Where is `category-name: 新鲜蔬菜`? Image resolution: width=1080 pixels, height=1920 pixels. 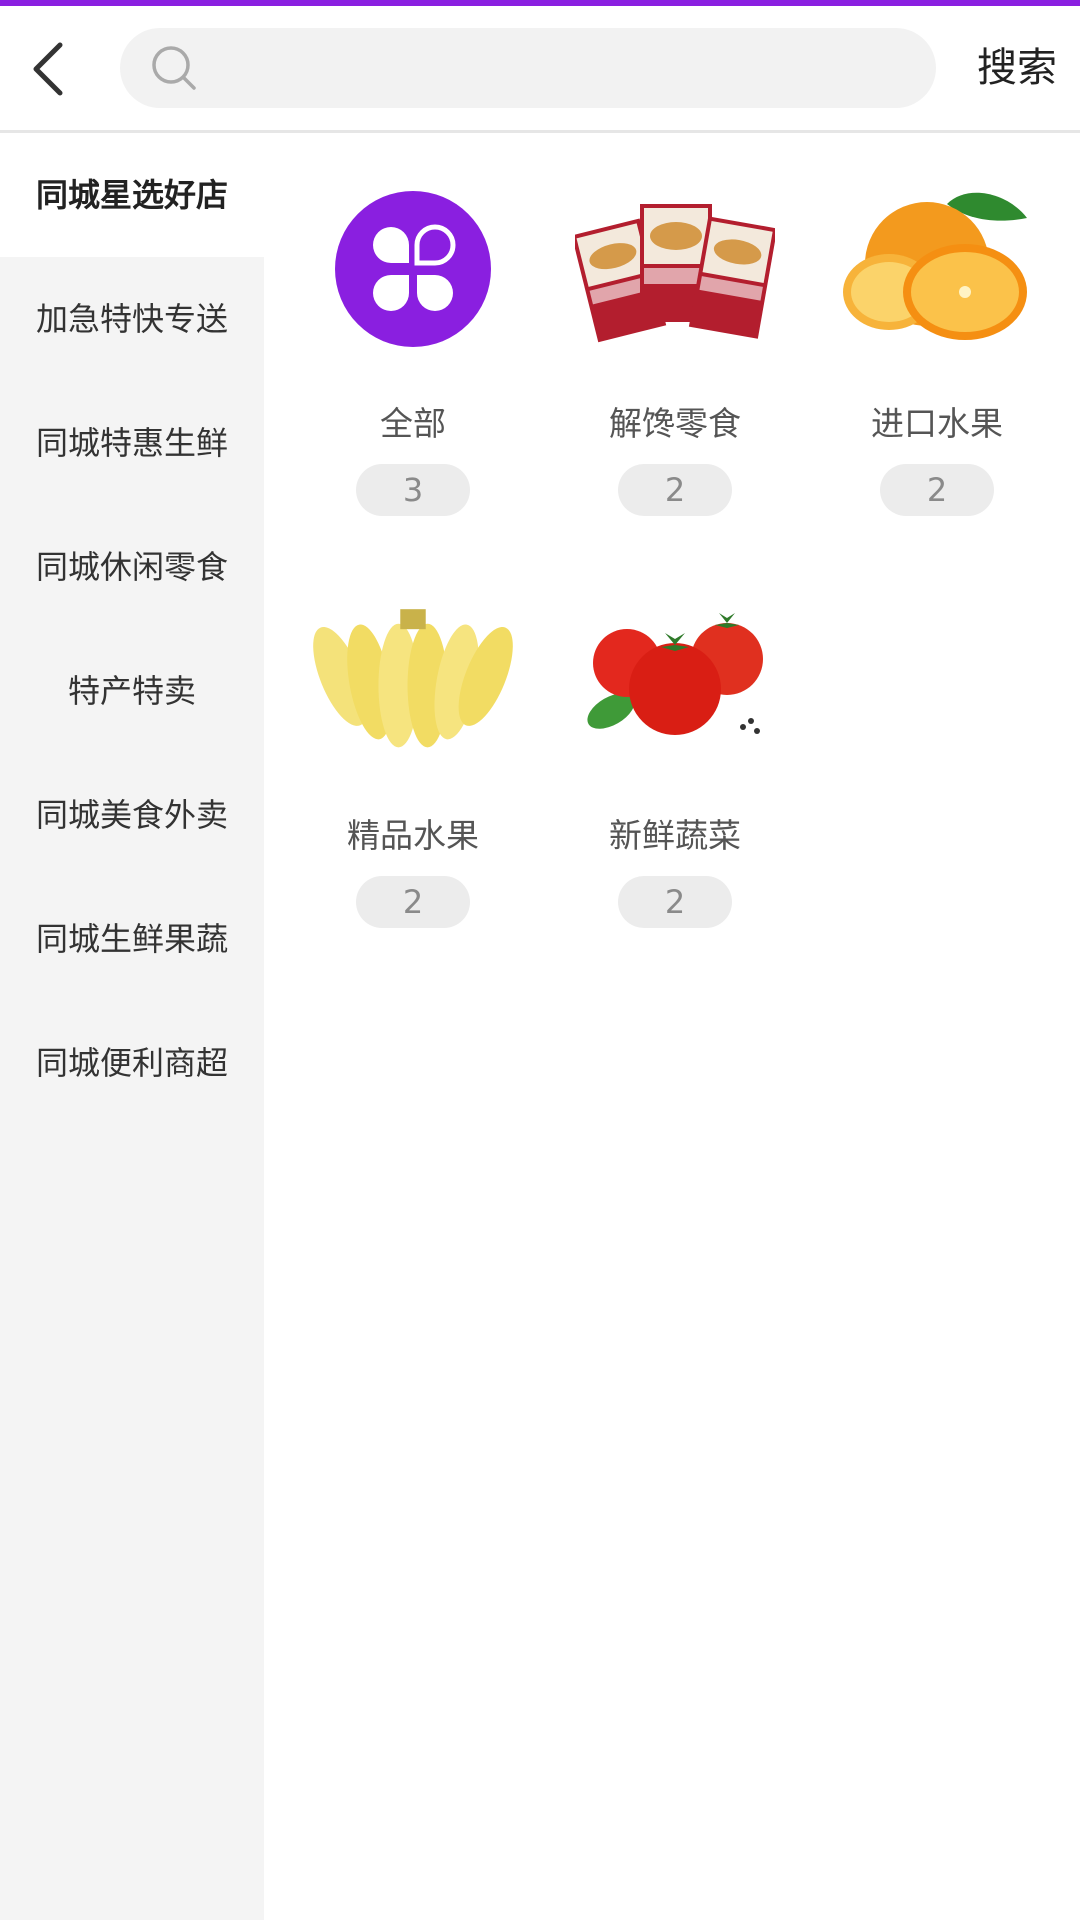 category-name: 新鲜蔬菜 is located at coordinates (675, 835).